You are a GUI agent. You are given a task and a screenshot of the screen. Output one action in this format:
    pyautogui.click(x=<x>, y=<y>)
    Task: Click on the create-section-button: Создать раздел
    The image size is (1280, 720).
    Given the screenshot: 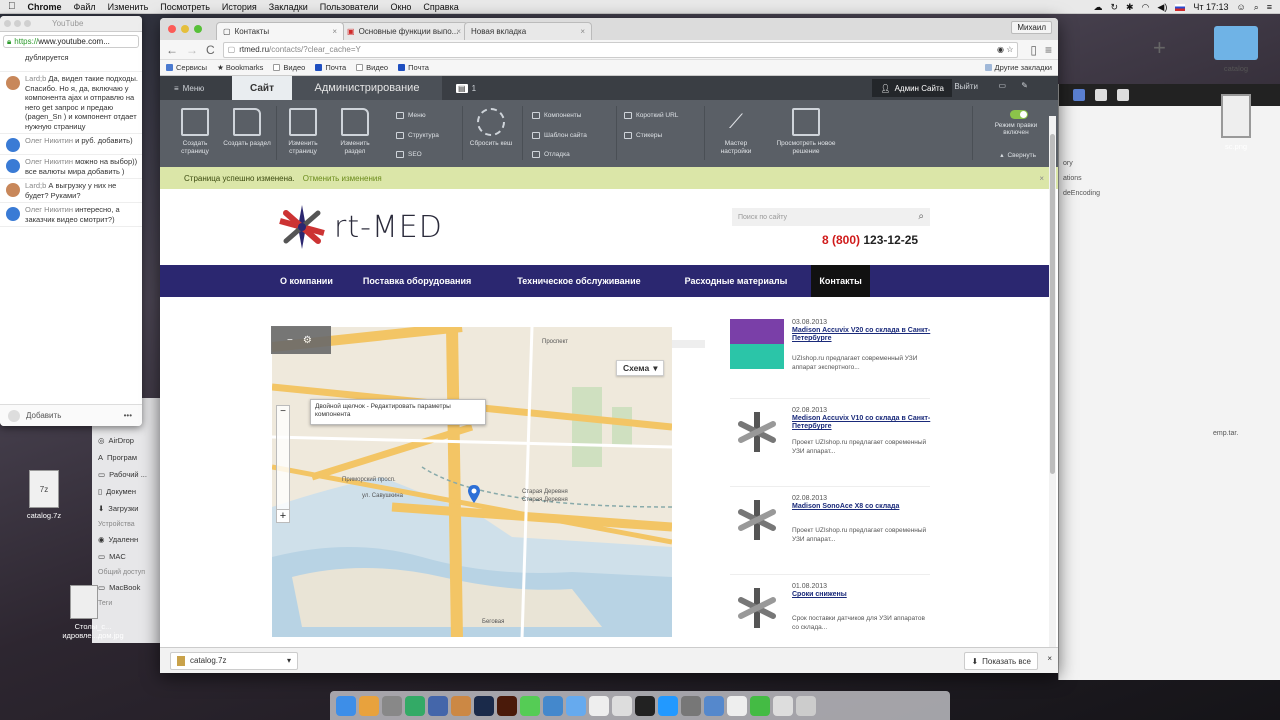 What is the action you would take?
    pyautogui.click(x=247, y=128)
    